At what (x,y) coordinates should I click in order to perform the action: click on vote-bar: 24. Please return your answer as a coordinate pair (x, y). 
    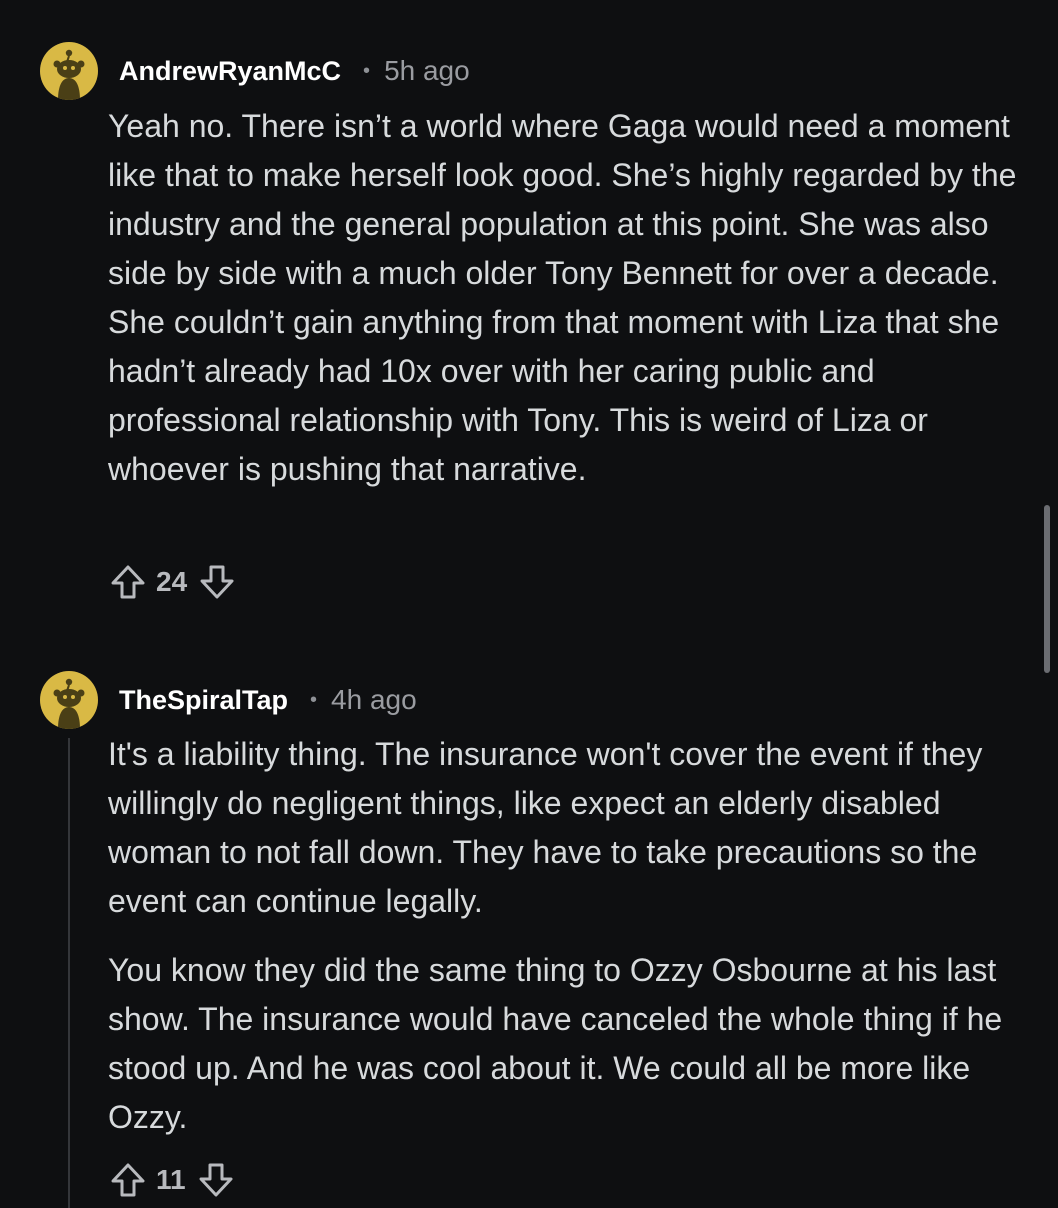
    Looking at the image, I should click on (172, 582).